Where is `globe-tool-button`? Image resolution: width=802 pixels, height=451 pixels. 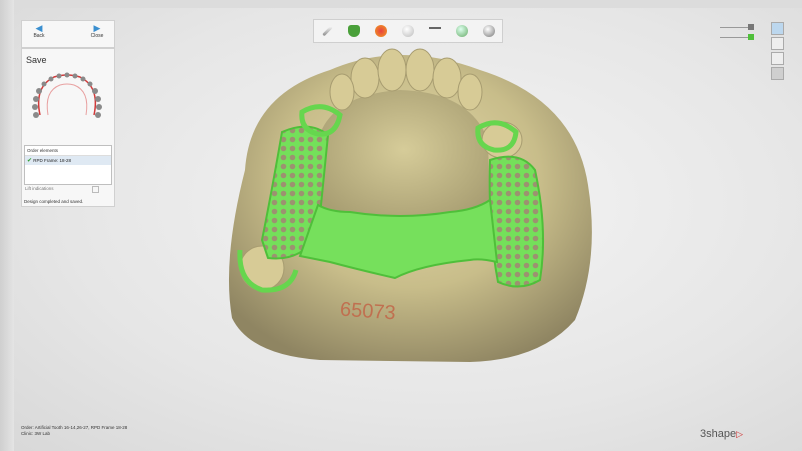 globe-tool-button is located at coordinates (461, 31).